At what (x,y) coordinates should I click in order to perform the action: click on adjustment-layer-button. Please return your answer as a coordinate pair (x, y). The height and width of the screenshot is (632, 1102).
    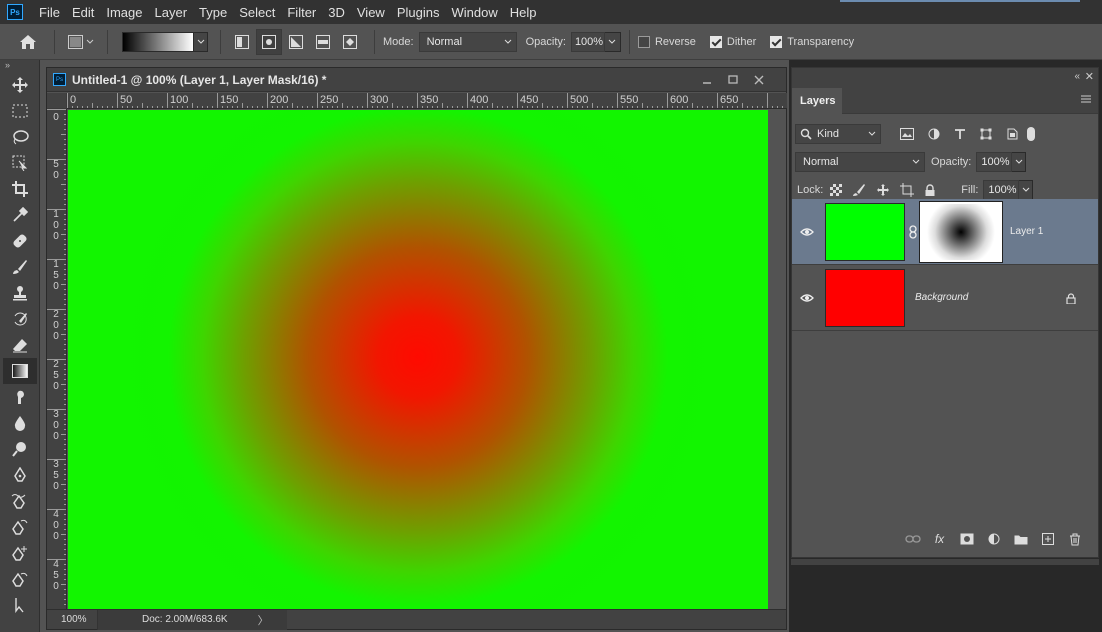
    Looking at the image, I should click on (993, 539).